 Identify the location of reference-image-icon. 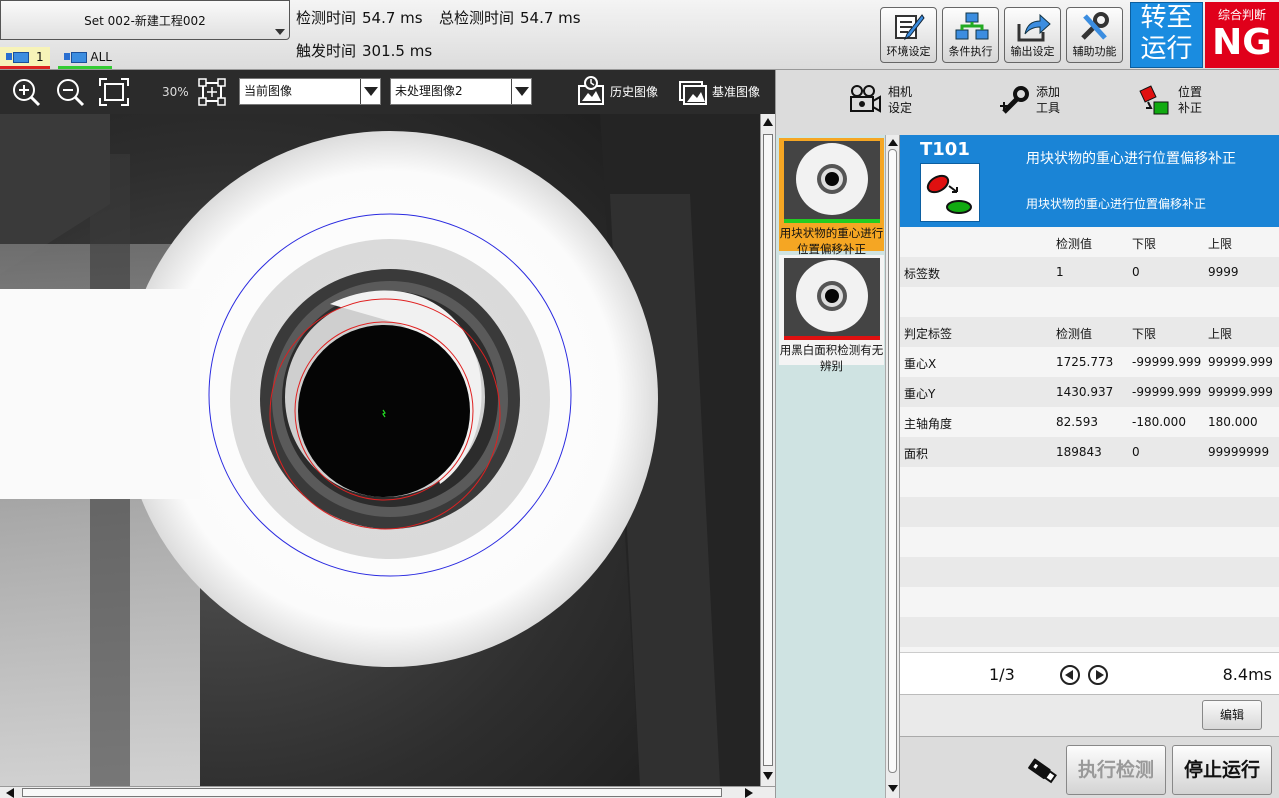
(693, 93).